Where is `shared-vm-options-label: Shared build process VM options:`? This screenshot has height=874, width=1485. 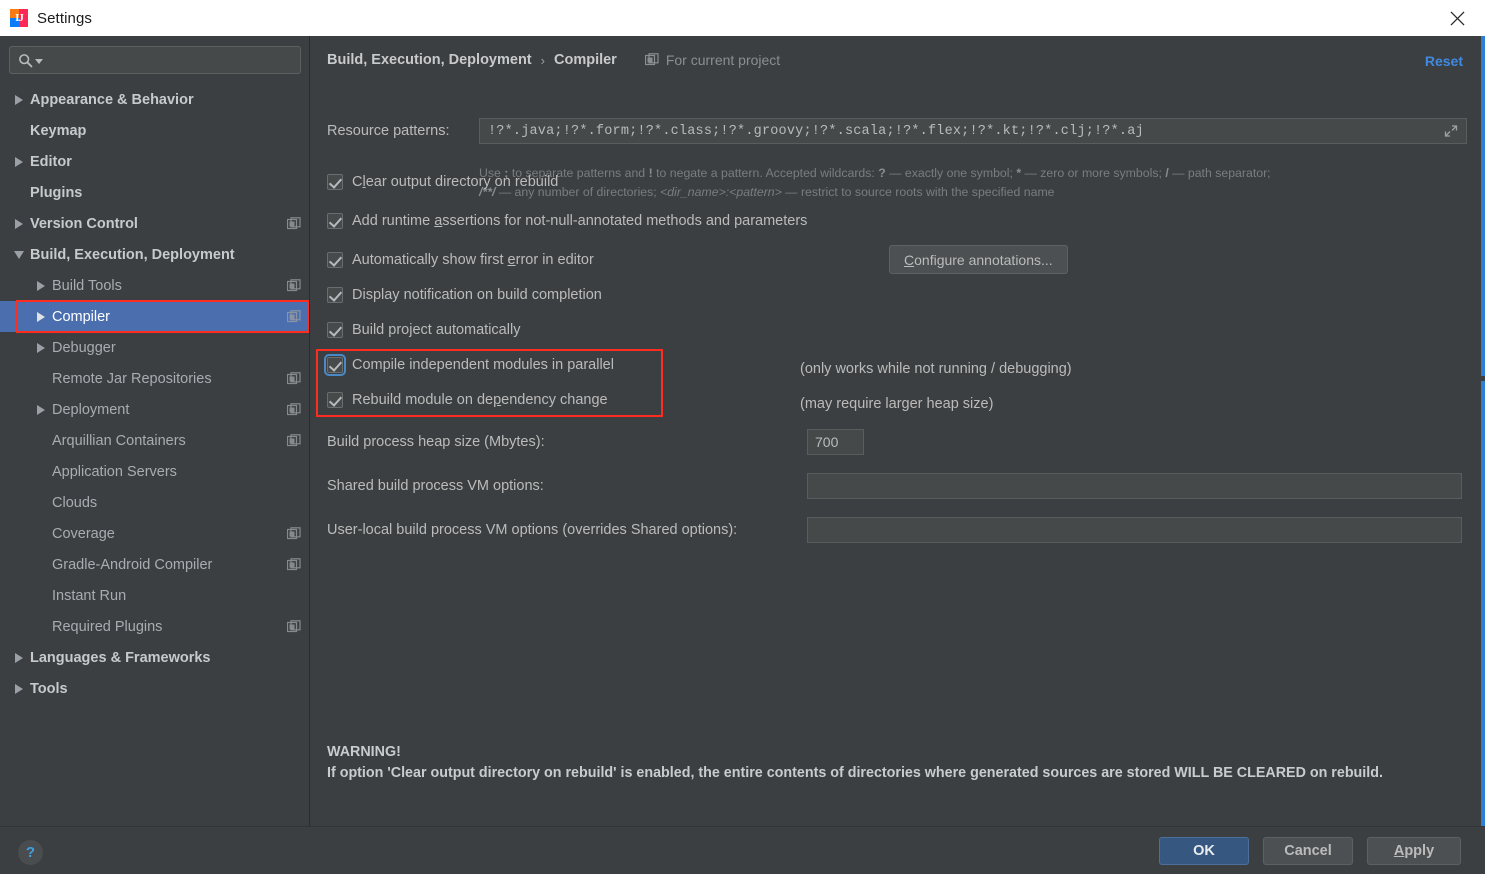 shared-vm-options-label: Shared build process VM options: is located at coordinates (435, 486).